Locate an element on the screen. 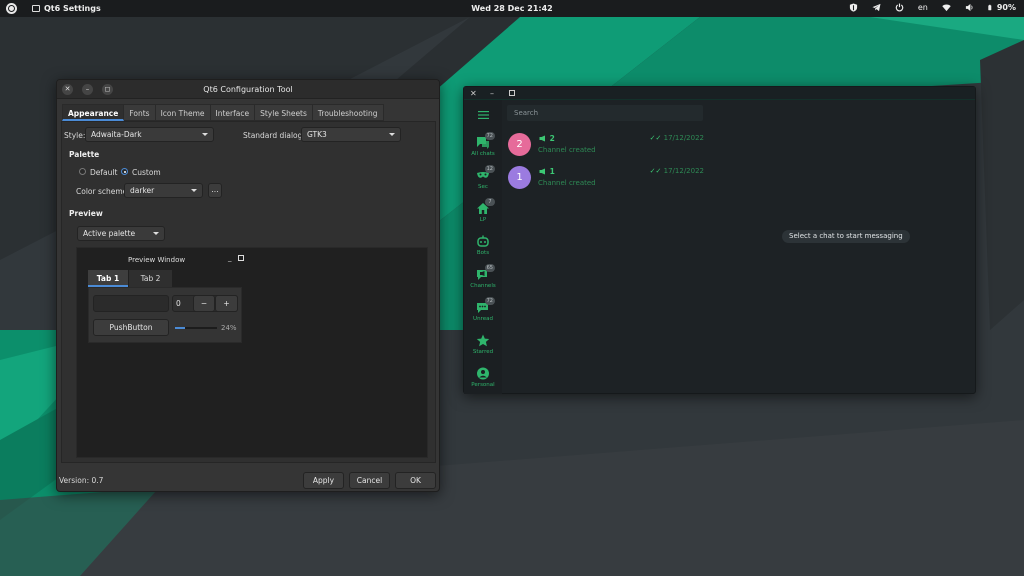 This screenshot has width=1024, height=576. telegram-titlebar: ✕ – is located at coordinates (719, 93).